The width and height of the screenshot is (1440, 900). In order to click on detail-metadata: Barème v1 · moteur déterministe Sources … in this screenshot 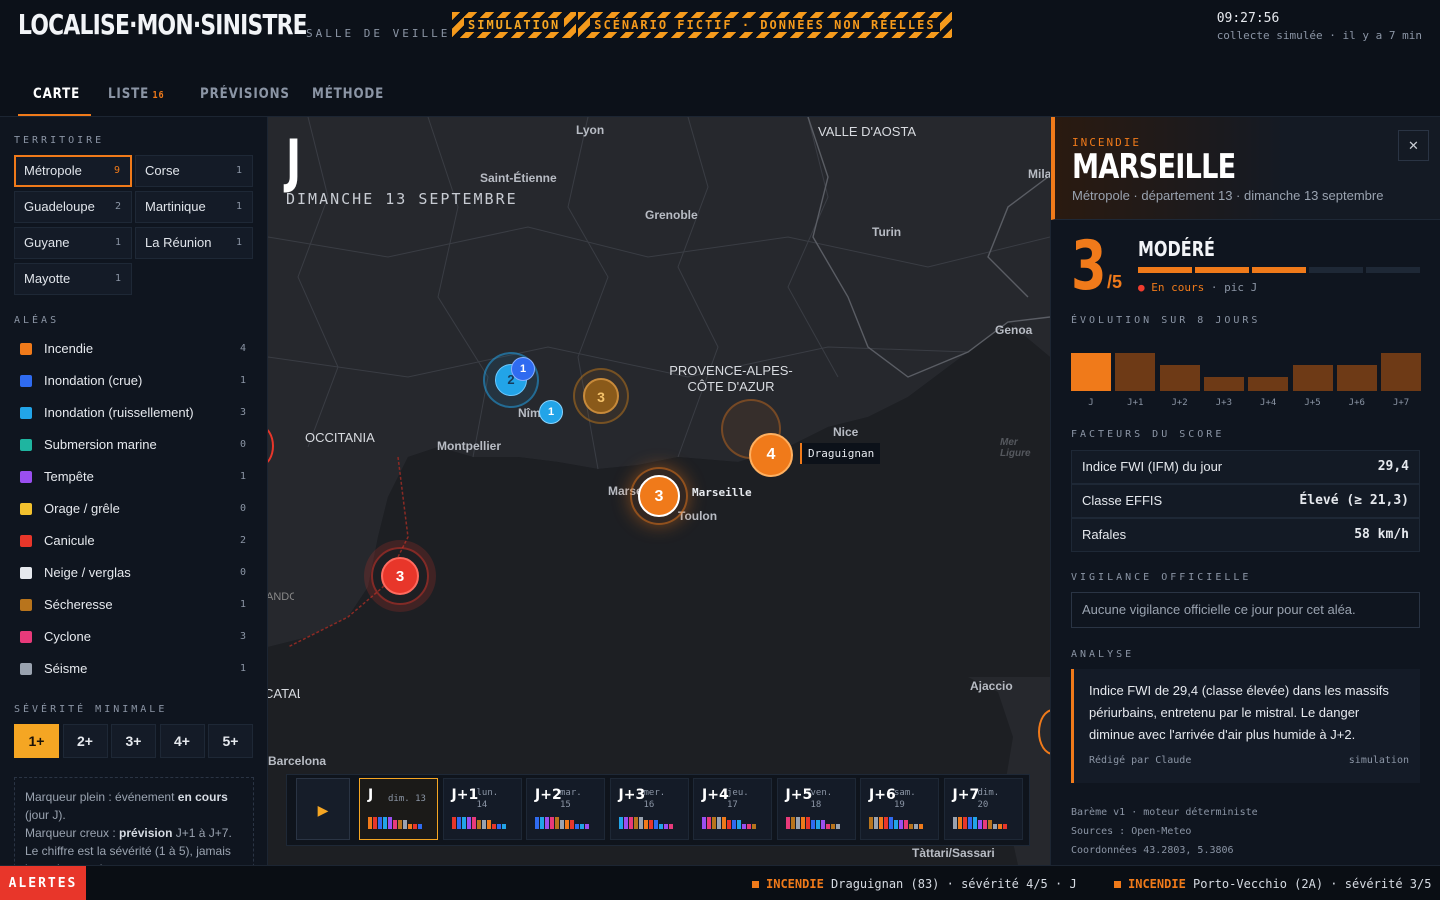, I will do `click(1164, 831)`.